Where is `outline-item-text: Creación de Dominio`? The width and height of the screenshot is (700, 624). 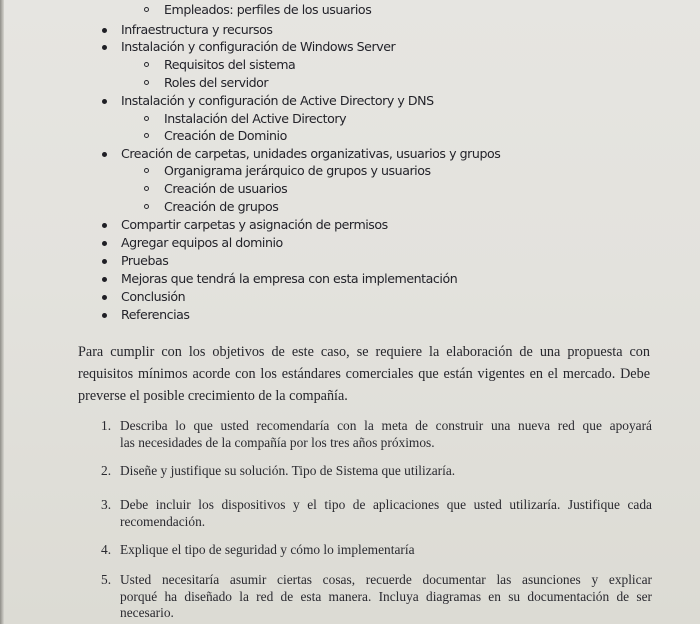
outline-item-text: Creación de Dominio is located at coordinates (225, 135).